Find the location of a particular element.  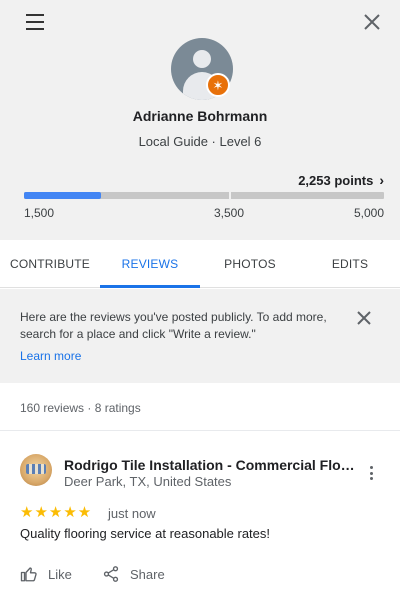

dismiss-banner-icon is located at coordinates (364, 318).